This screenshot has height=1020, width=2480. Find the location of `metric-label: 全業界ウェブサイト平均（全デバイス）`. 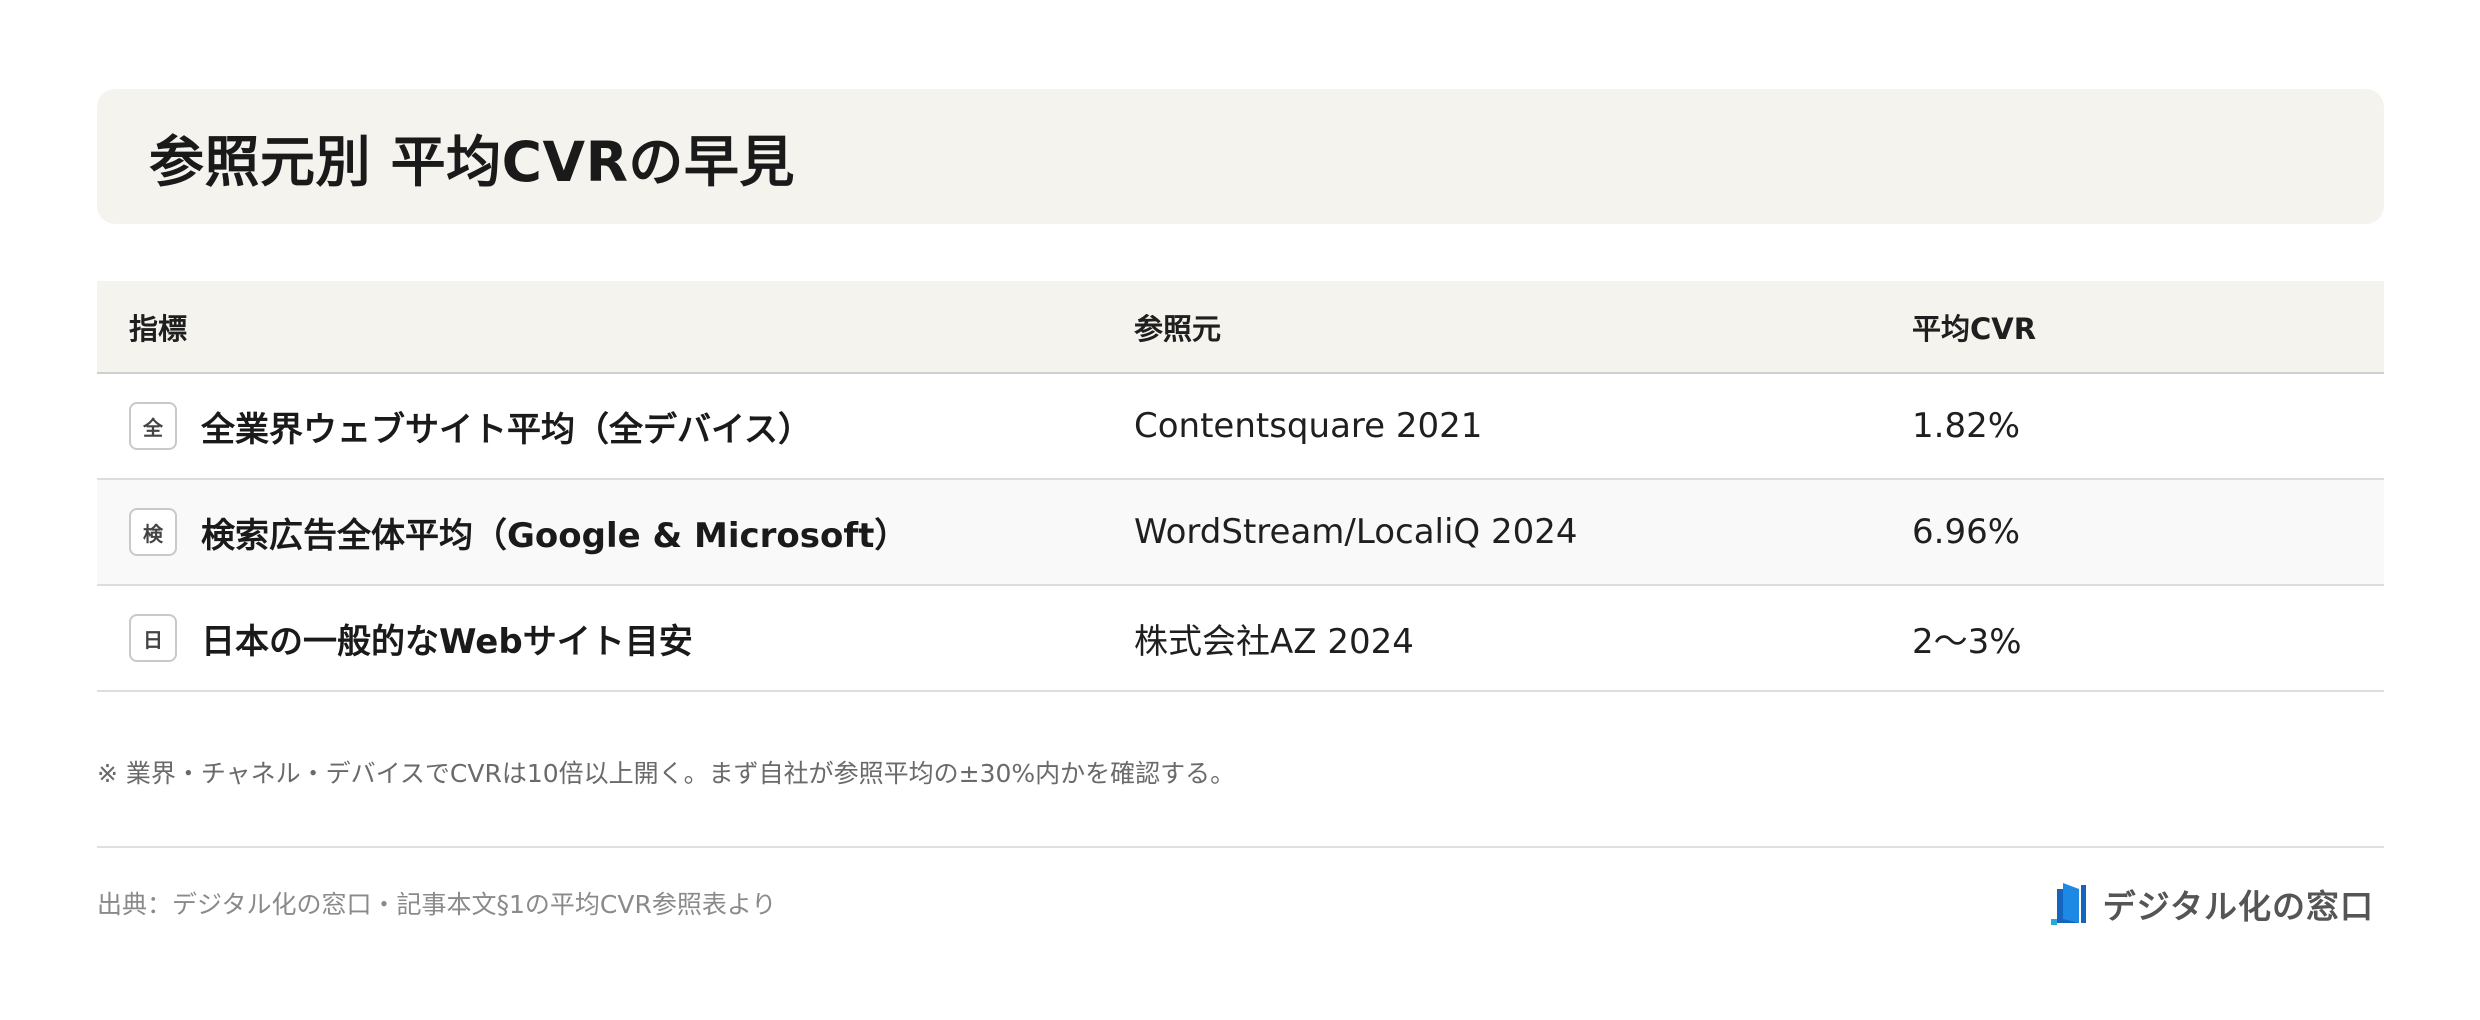

metric-label: 全業界ウェブサイト平均（全デバイス） is located at coordinates (506, 429).